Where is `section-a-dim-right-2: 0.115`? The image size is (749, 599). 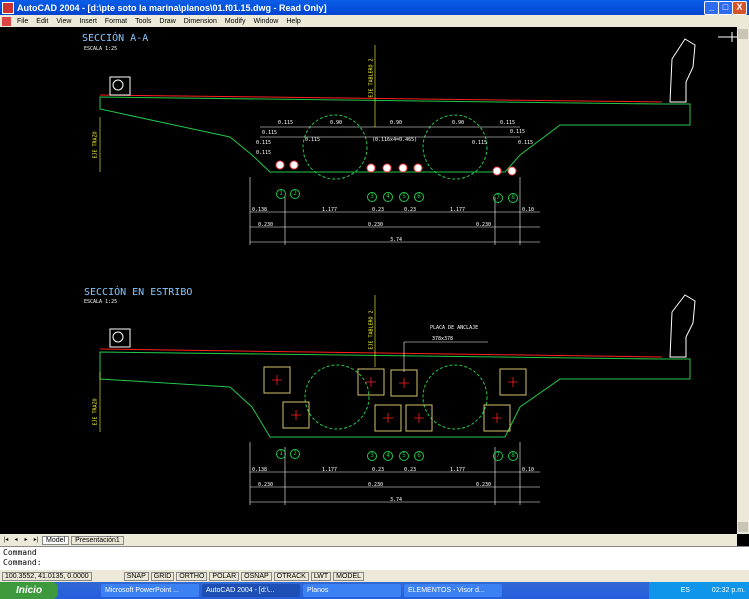 section-a-dim-right-2: 0.115 is located at coordinates (526, 143).